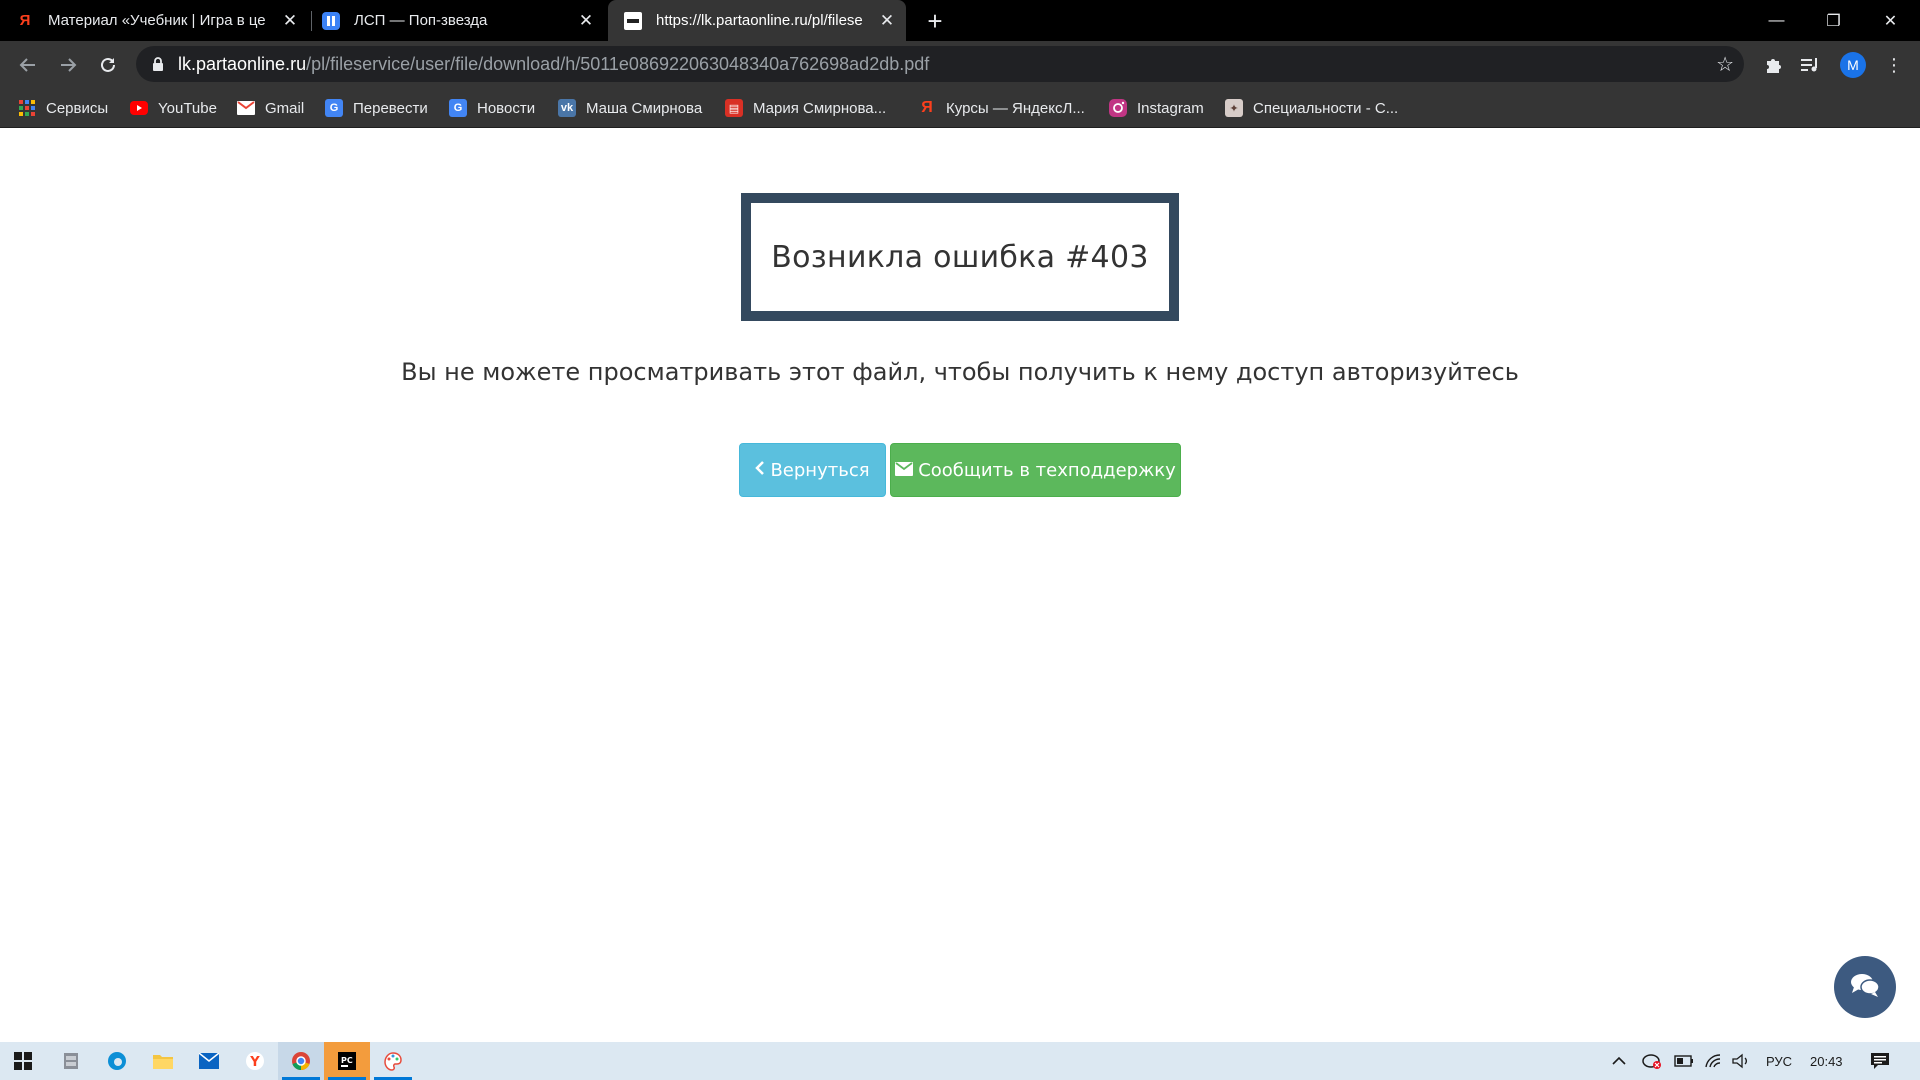 The image size is (1920, 1080). I want to click on bookmark-item: vk Маша Смирнова, so click(630, 108).